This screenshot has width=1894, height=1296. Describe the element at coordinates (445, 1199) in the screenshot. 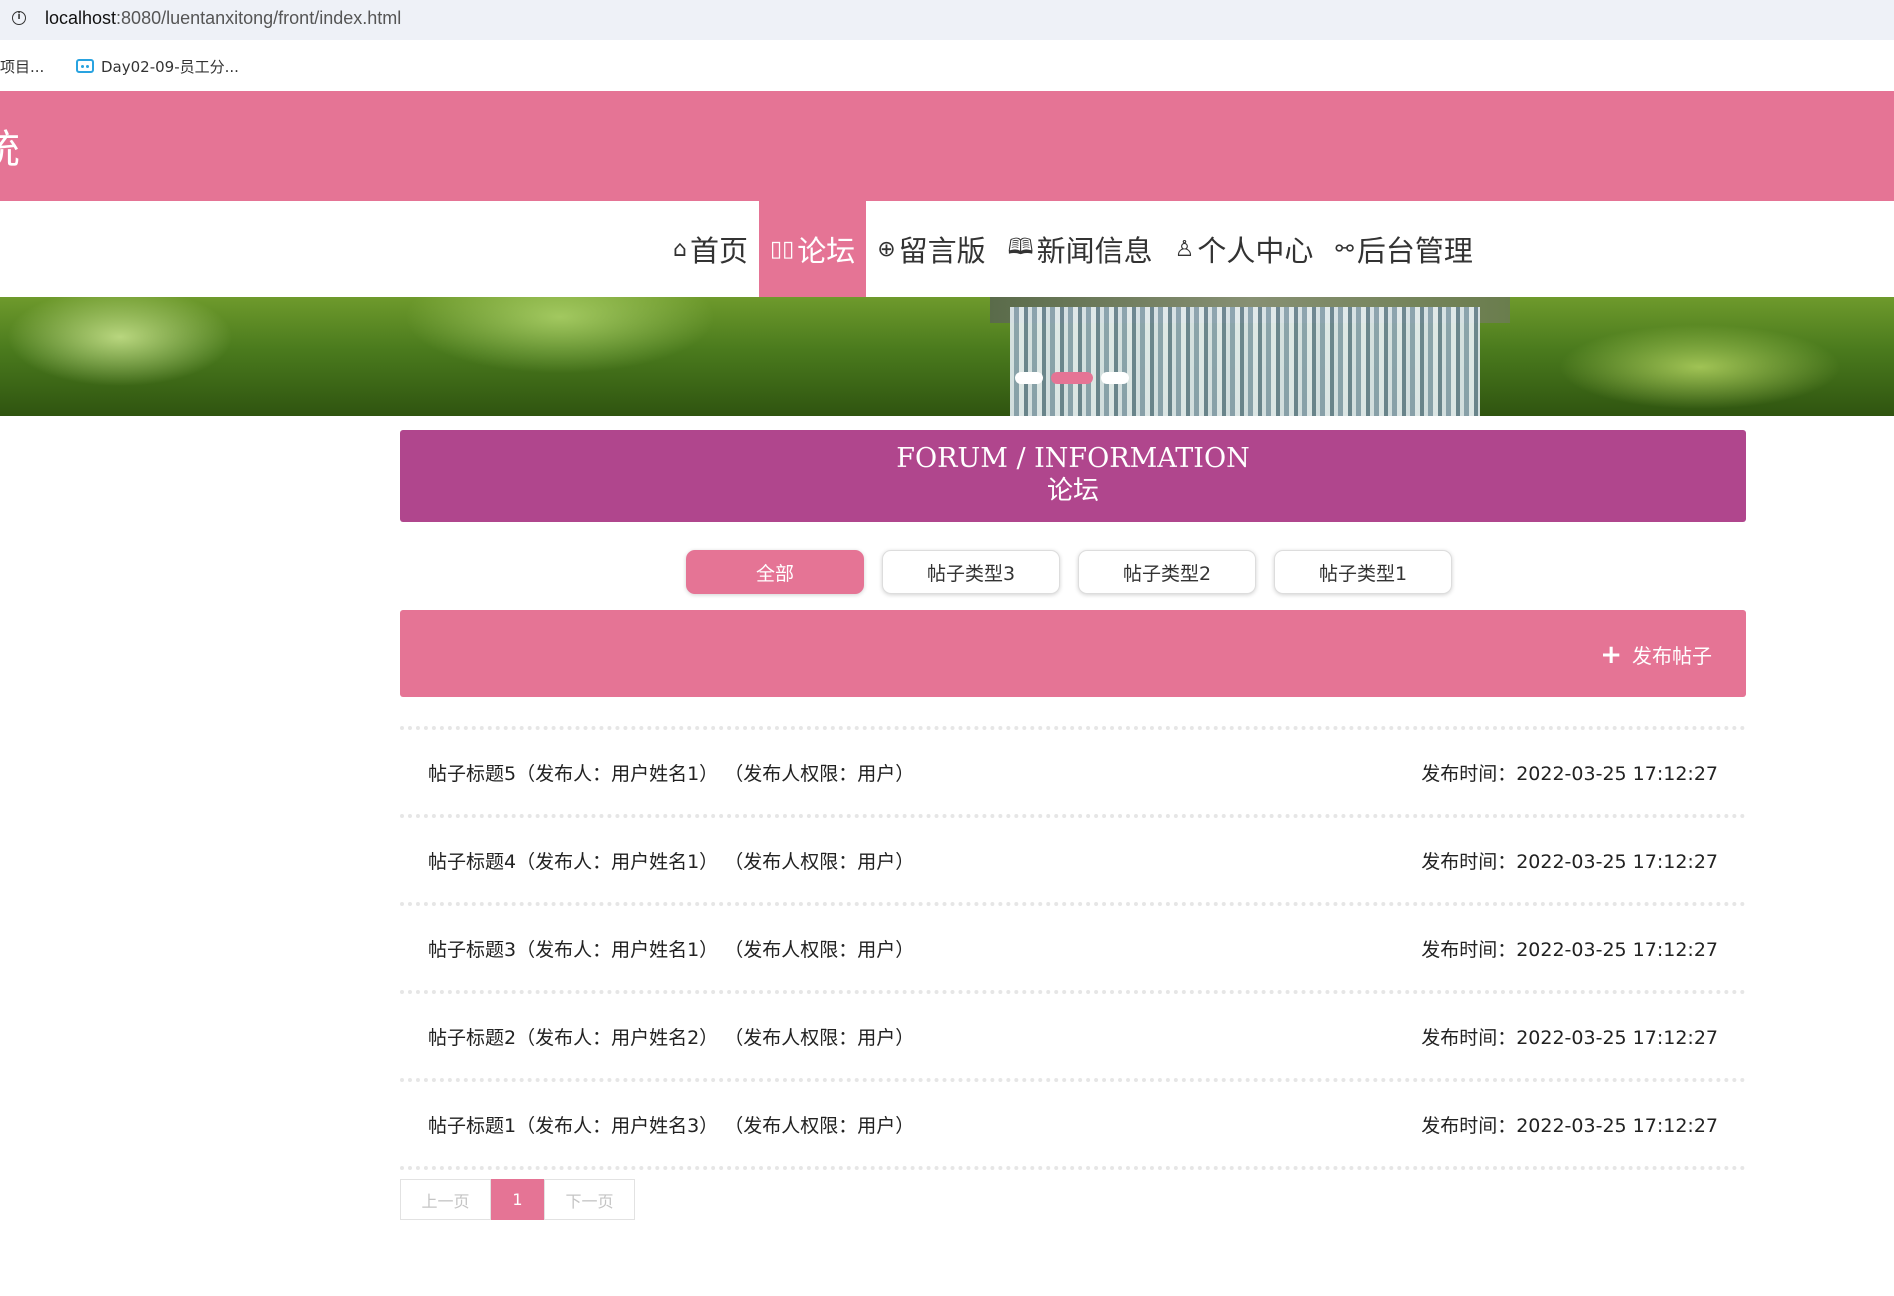

I see `prev-page-button: 上一页` at that location.